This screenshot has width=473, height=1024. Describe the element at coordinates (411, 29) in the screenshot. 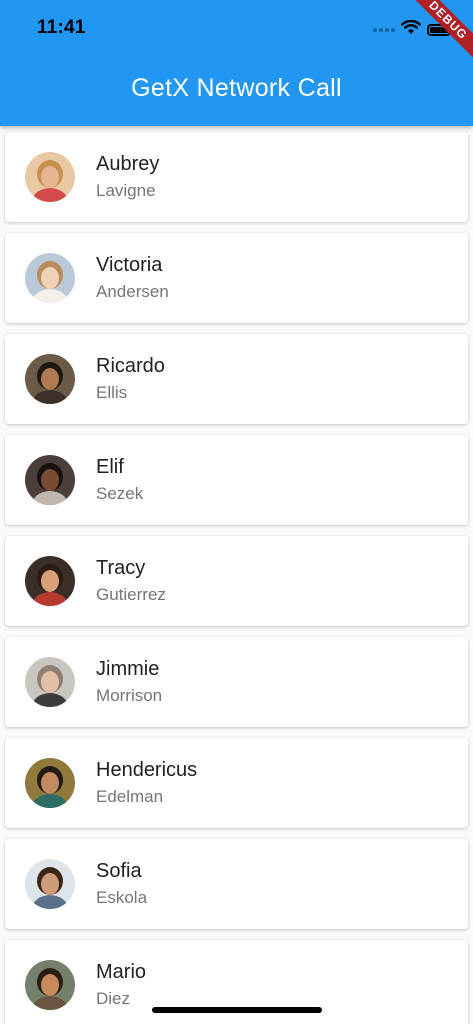

I see `wifi-icon` at that location.